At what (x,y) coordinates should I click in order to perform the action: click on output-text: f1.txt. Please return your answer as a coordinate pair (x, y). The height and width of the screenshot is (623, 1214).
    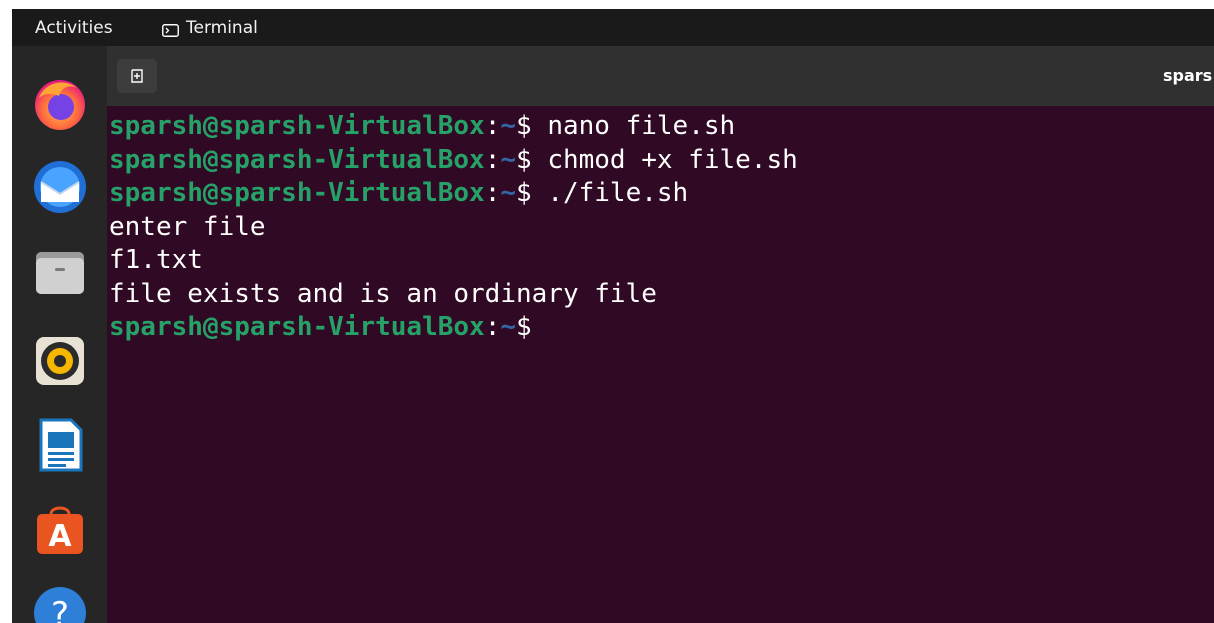
    Looking at the image, I should click on (156, 260).